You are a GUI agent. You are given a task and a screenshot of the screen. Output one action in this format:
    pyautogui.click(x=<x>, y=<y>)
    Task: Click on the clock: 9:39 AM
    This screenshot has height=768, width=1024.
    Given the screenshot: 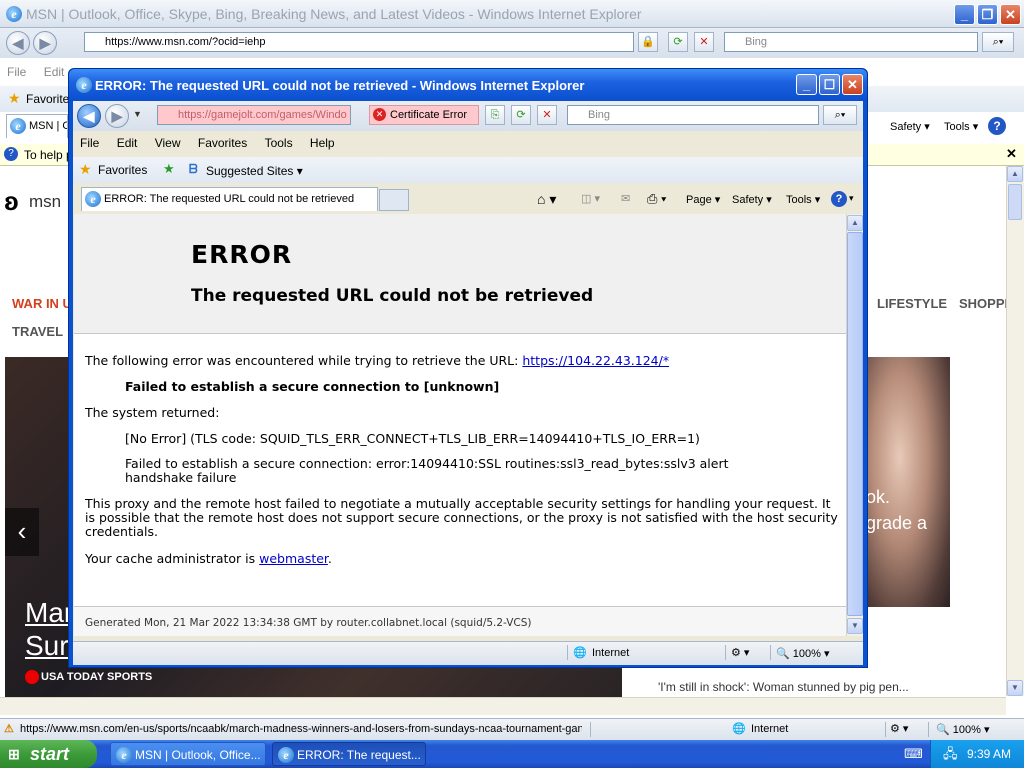 What is the action you would take?
    pyautogui.click(x=989, y=754)
    